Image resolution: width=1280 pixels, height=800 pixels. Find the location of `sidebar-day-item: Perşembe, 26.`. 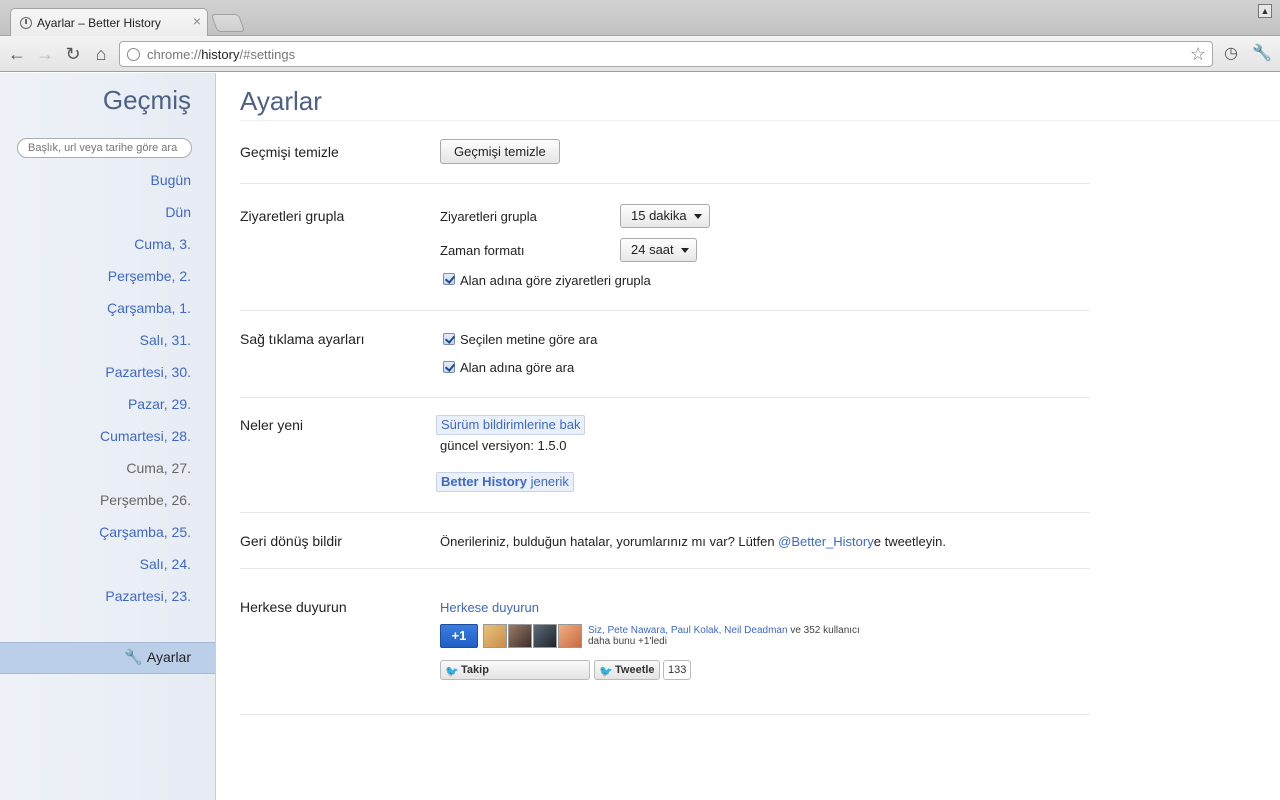

sidebar-day-item: Perşembe, 26. is located at coordinates (145, 505).